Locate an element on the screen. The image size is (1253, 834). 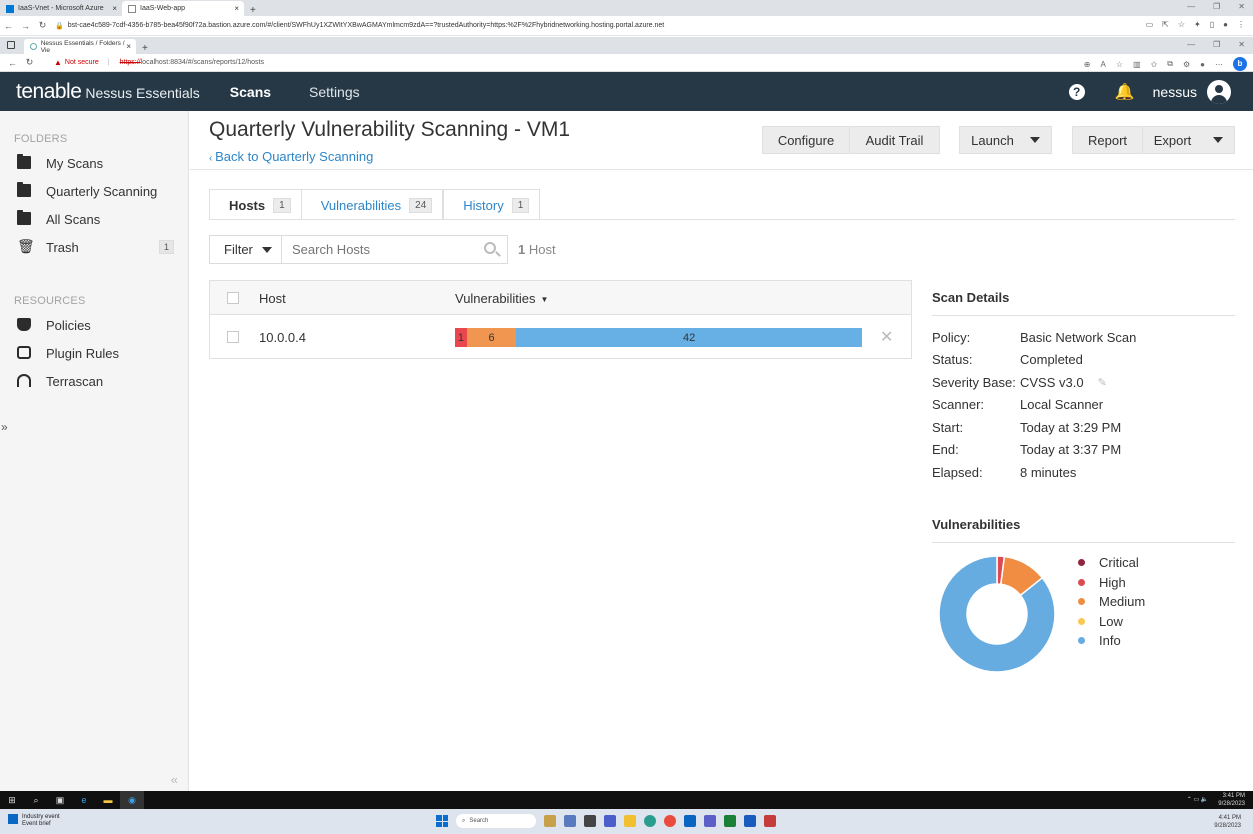
favorite-icon: ☆ is located at coordinates (1119, 64).